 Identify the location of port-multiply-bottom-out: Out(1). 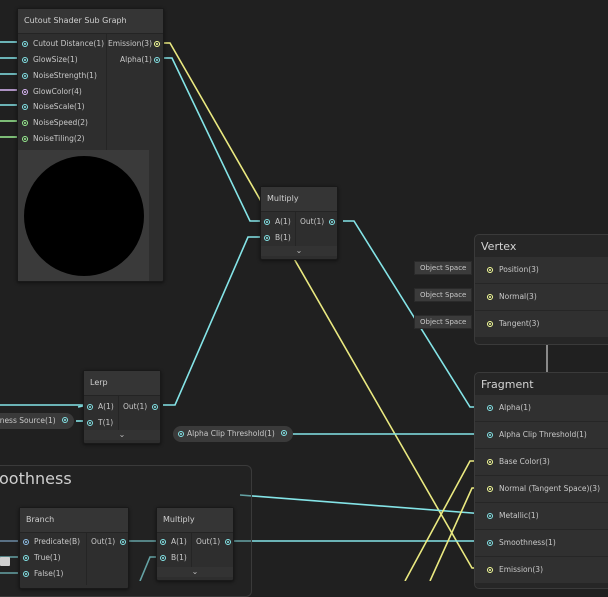
(213, 542).